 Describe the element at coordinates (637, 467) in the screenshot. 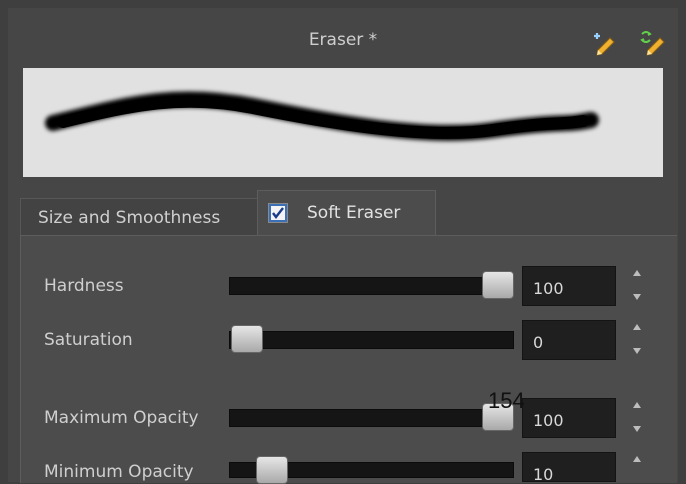

I see `minimum-opacity-spinner` at that location.